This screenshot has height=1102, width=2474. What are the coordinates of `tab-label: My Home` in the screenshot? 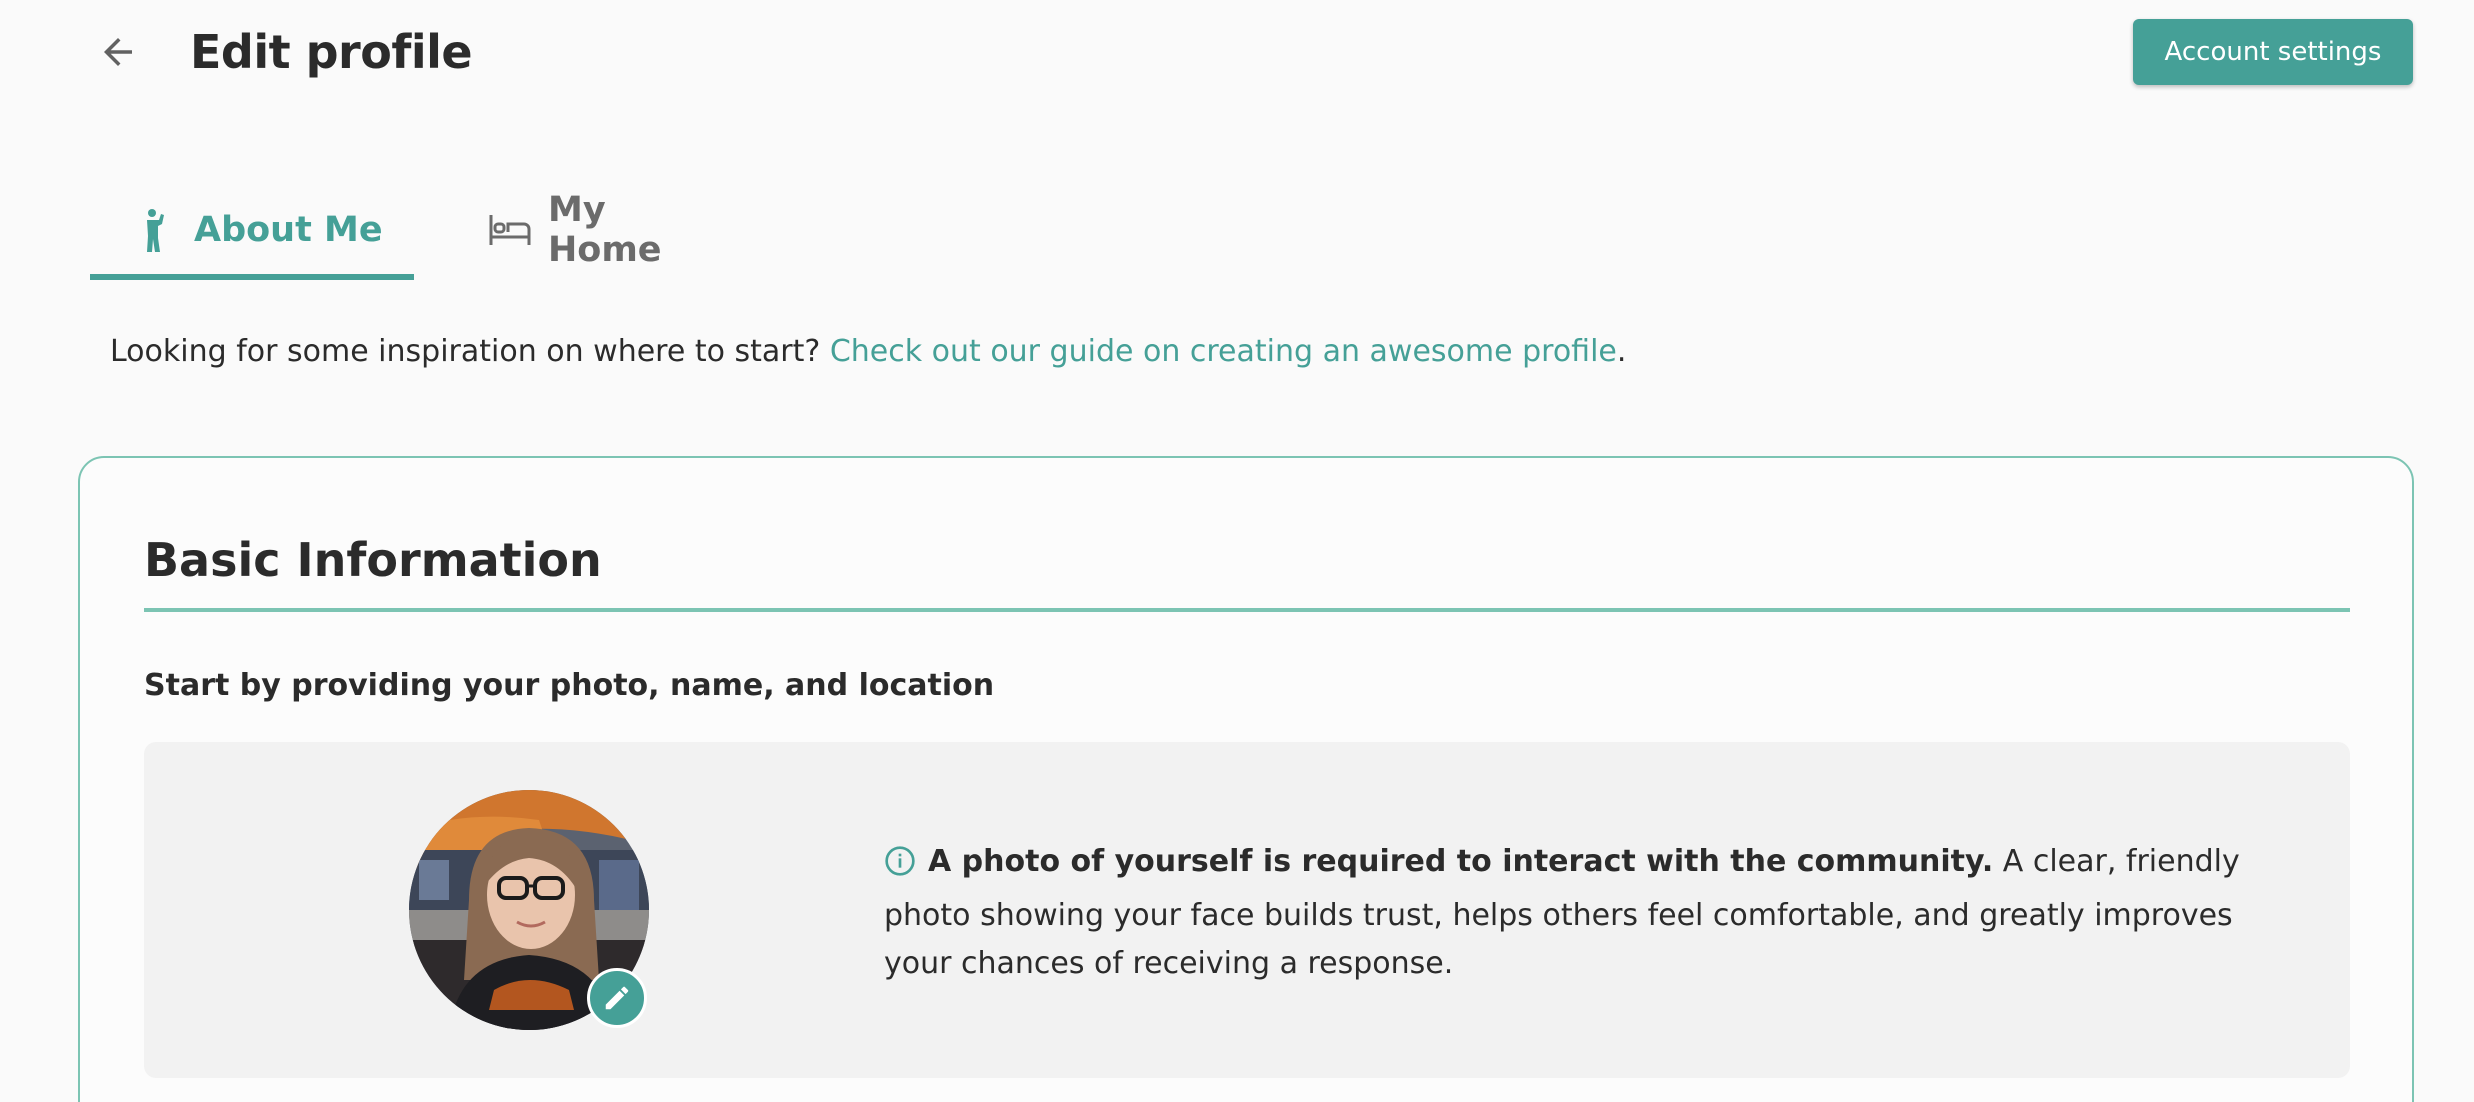 It's located at (605, 230).